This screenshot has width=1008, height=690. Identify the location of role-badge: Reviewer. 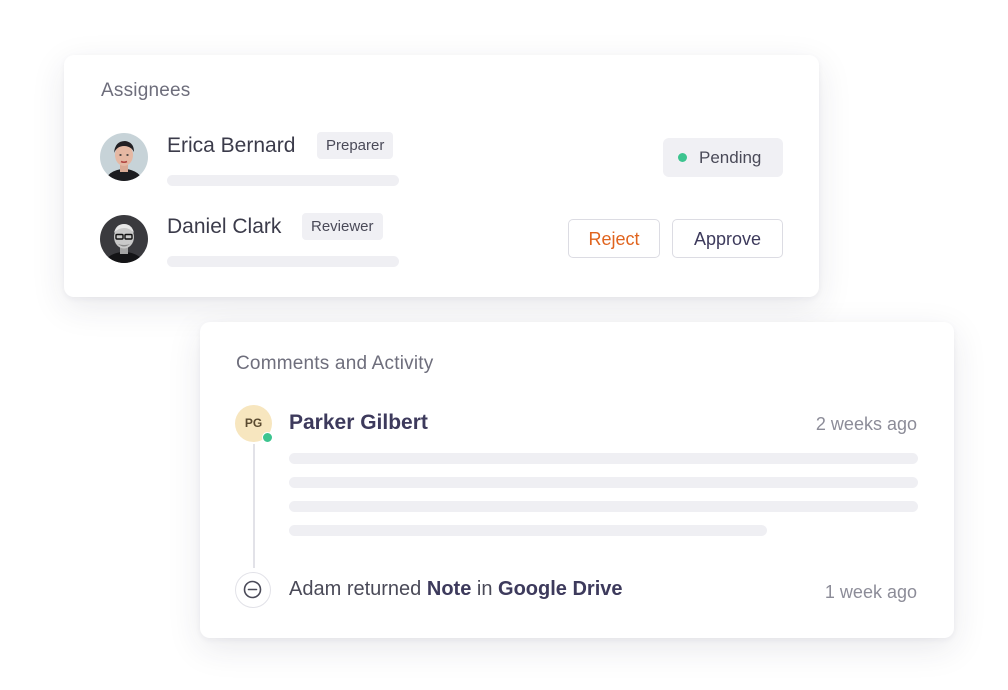
(342, 226).